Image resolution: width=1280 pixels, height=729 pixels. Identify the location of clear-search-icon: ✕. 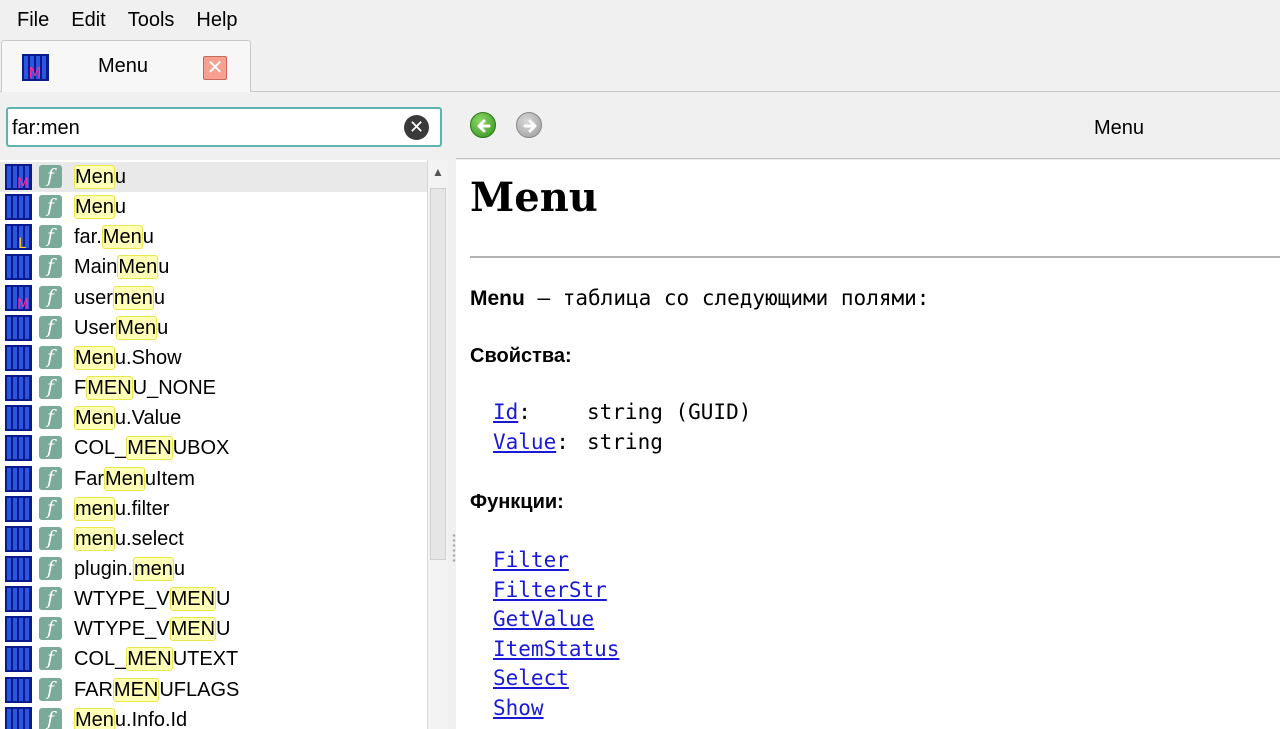
(416, 127).